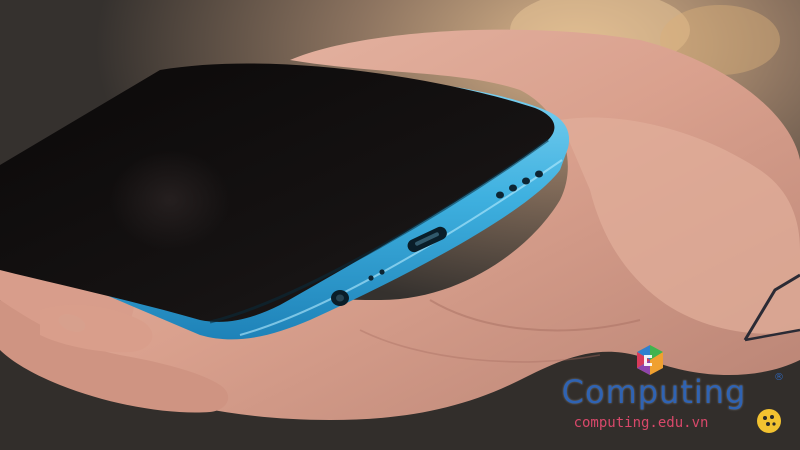 This screenshot has width=800, height=450. I want to click on headphone-jack, so click(340, 298).